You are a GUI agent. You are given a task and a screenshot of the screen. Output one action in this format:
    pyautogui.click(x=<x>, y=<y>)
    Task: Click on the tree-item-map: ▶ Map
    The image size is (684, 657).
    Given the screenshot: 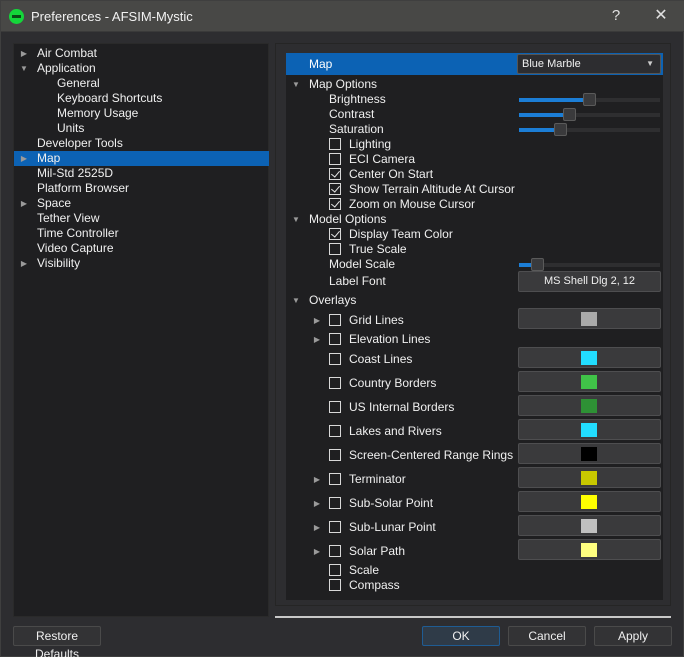 What is the action you would take?
    pyautogui.click(x=141, y=158)
    